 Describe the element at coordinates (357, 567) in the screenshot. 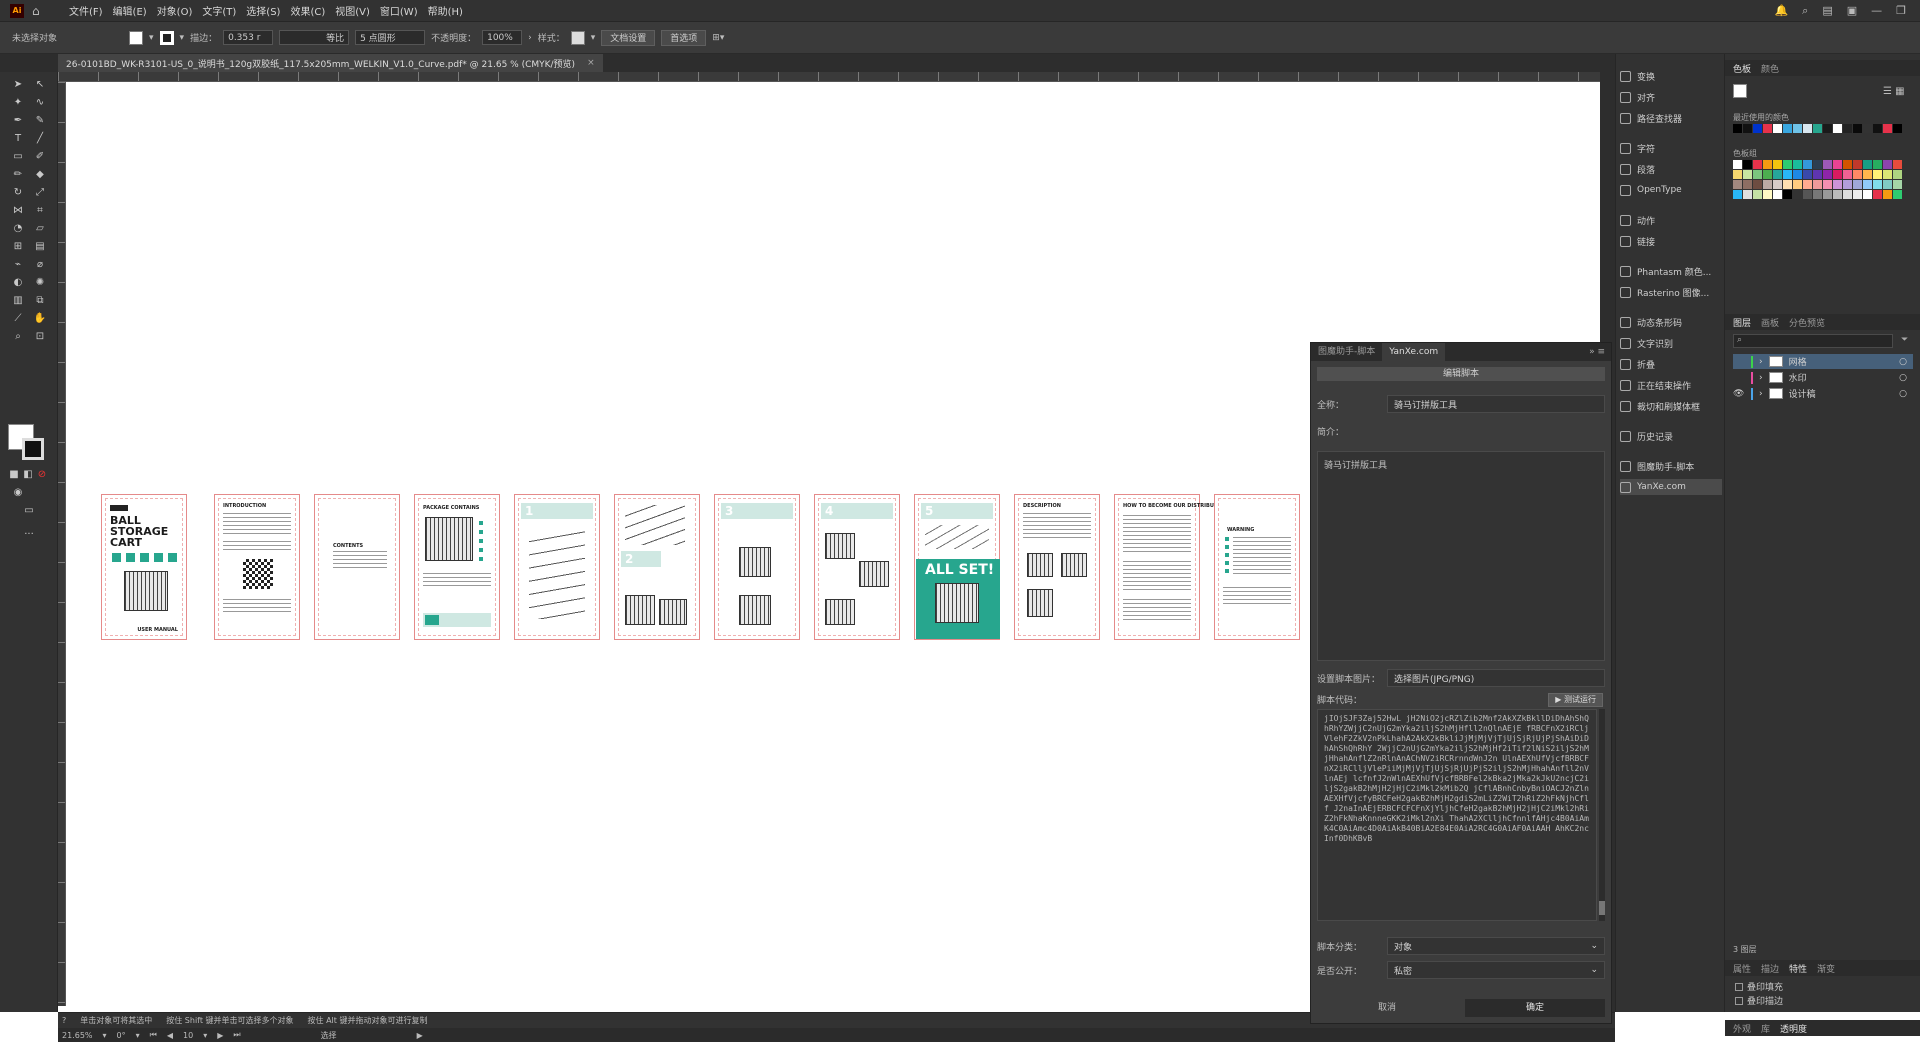

I see `artboard-contents: CONTENTS` at that location.